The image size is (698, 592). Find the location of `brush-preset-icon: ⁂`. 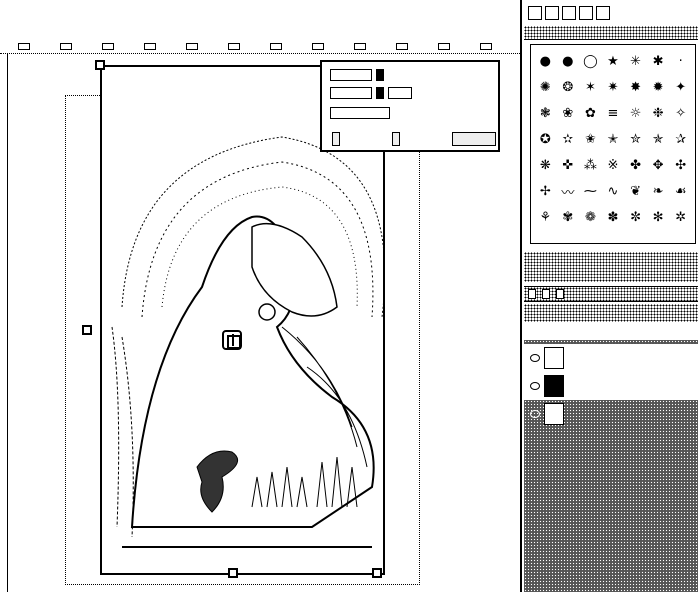

brush-preset-icon: ⁂ is located at coordinates (590, 165).